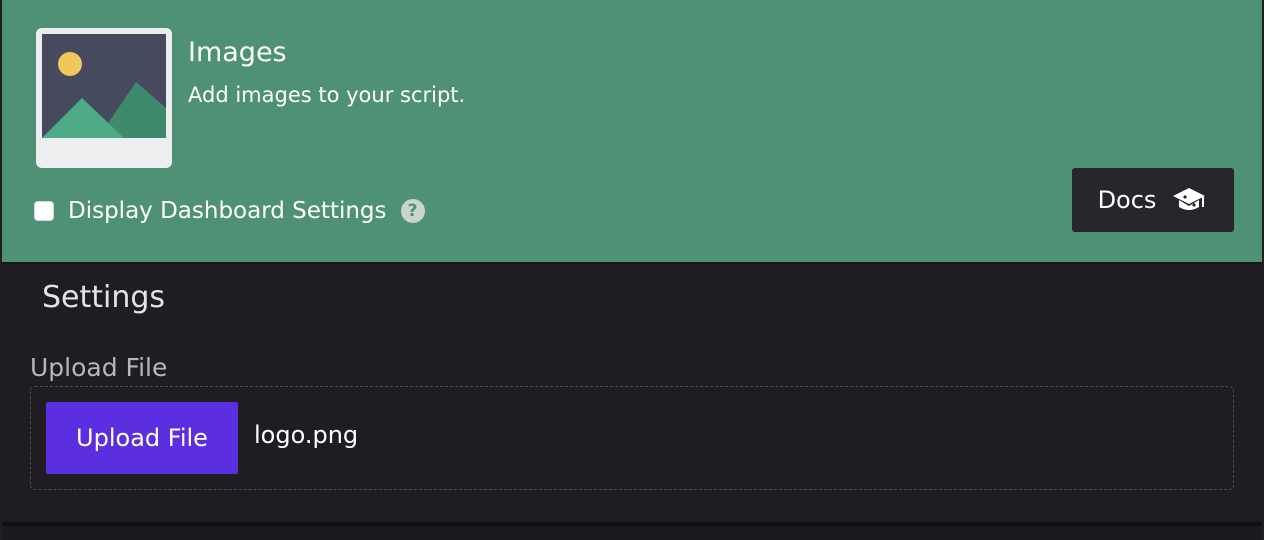 This screenshot has height=540, width=1264. What do you see at coordinates (412, 211) in the screenshot?
I see `question-circle-icon: ?` at bounding box center [412, 211].